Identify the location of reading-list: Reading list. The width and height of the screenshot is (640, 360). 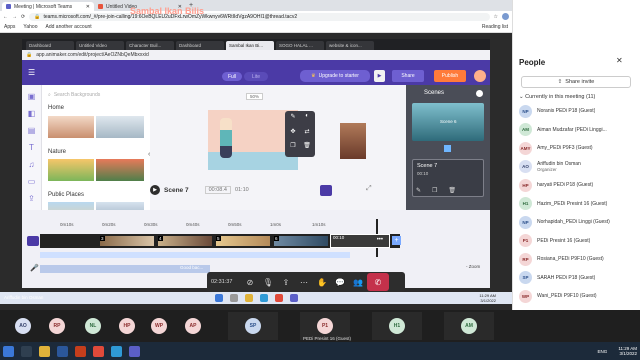
(495, 27).